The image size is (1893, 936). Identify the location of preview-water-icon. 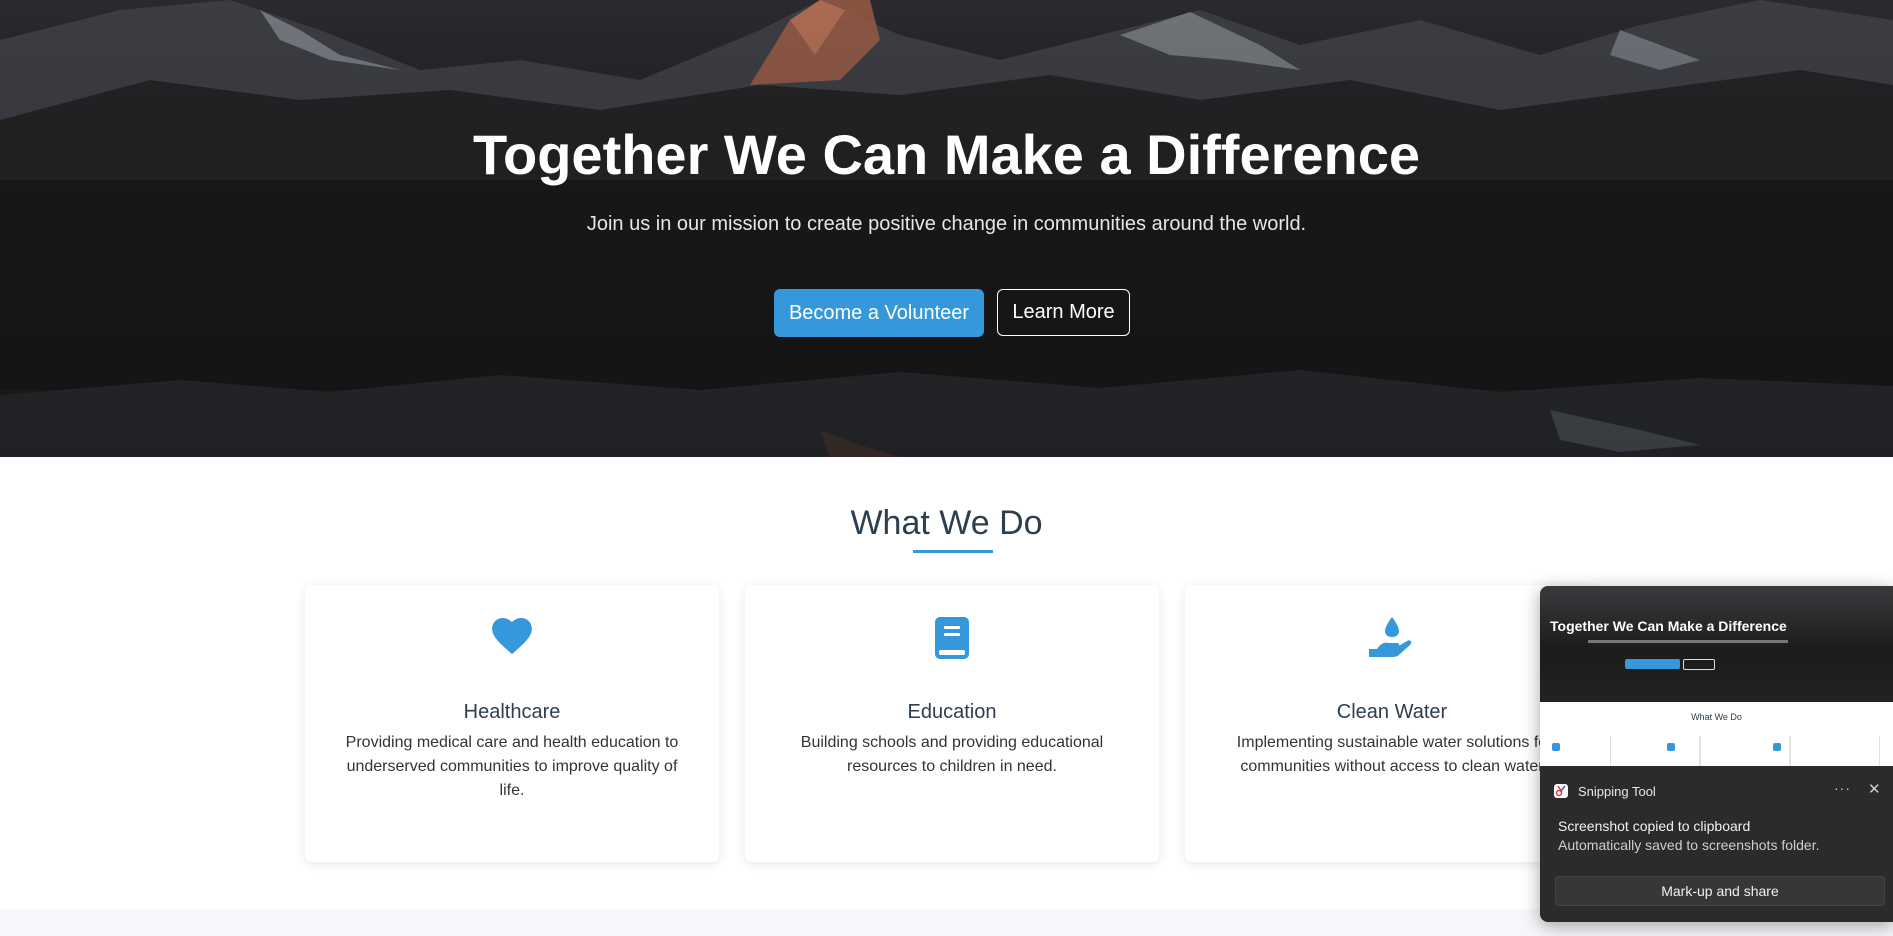
(1777, 747).